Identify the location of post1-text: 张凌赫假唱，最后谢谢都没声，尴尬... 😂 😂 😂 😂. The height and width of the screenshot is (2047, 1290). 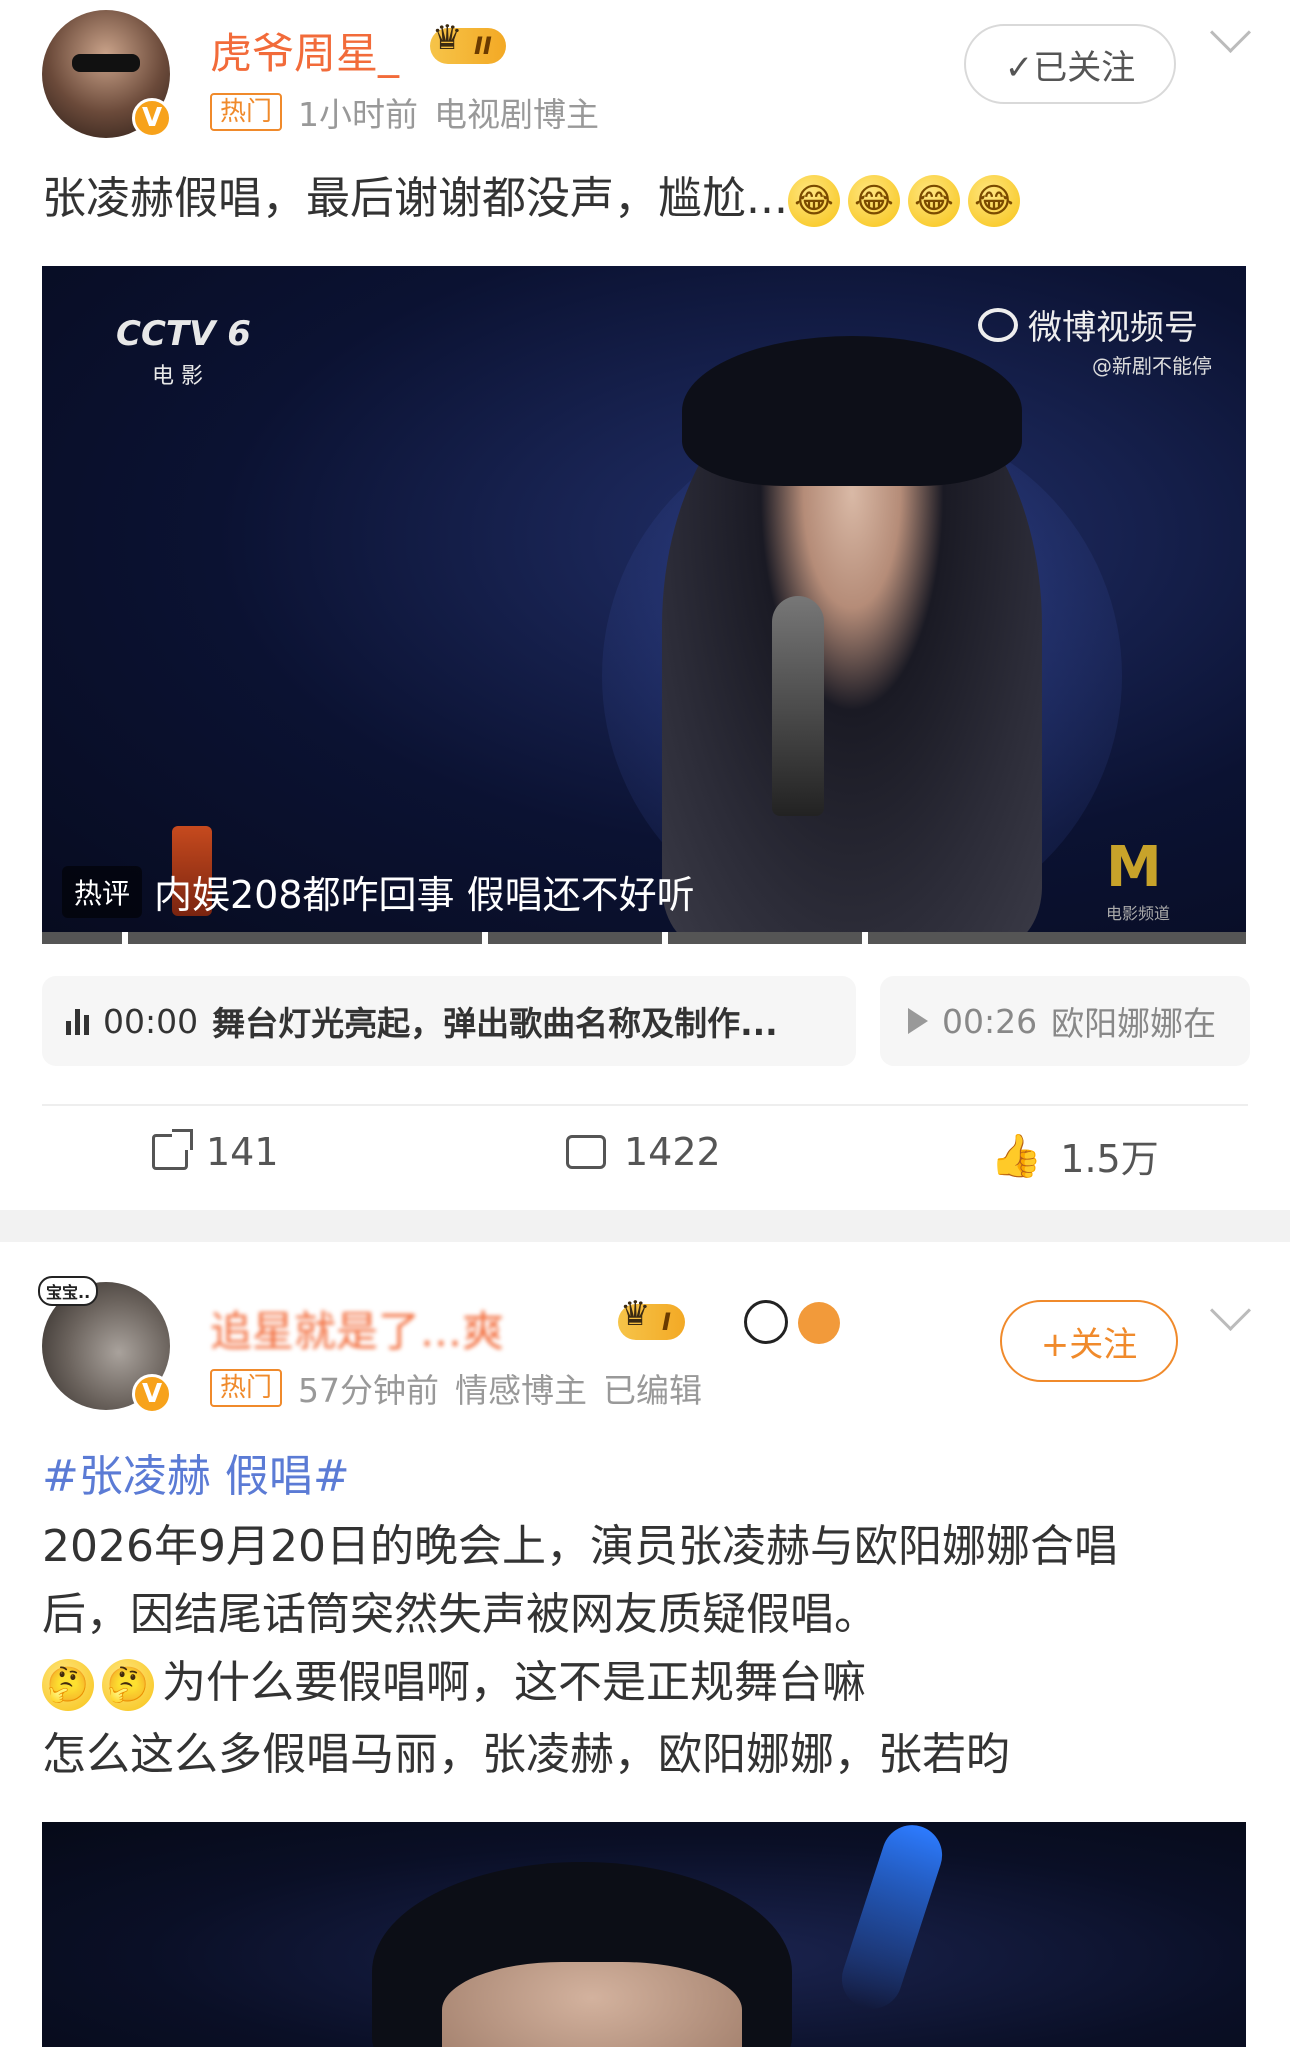
(535, 199).